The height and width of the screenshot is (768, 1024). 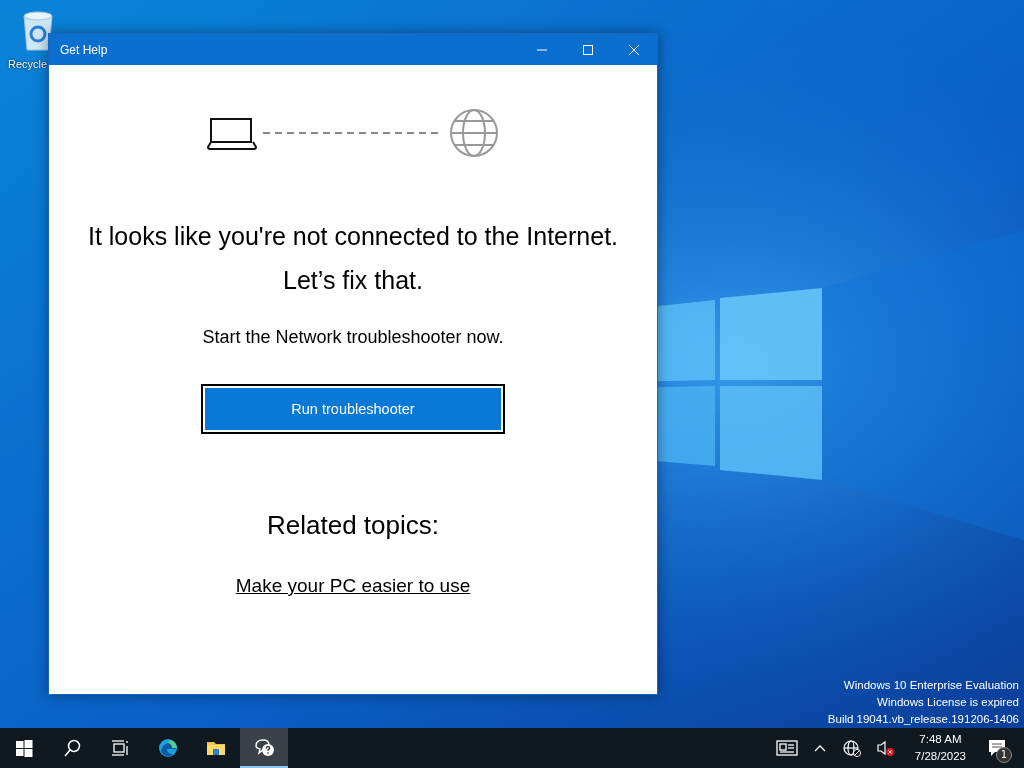 What do you see at coordinates (474, 133) in the screenshot?
I see `globe-icon` at bounding box center [474, 133].